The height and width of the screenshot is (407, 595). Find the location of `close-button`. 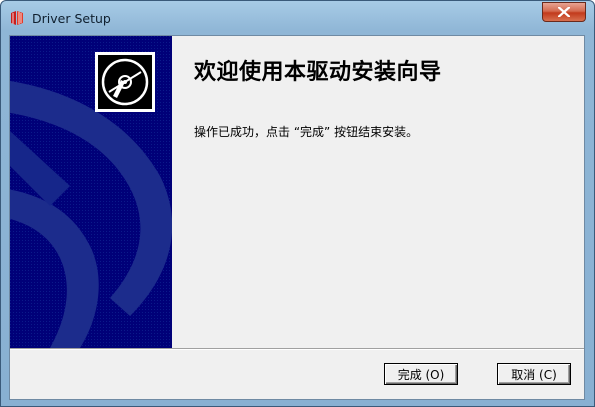

close-button is located at coordinates (564, 12).